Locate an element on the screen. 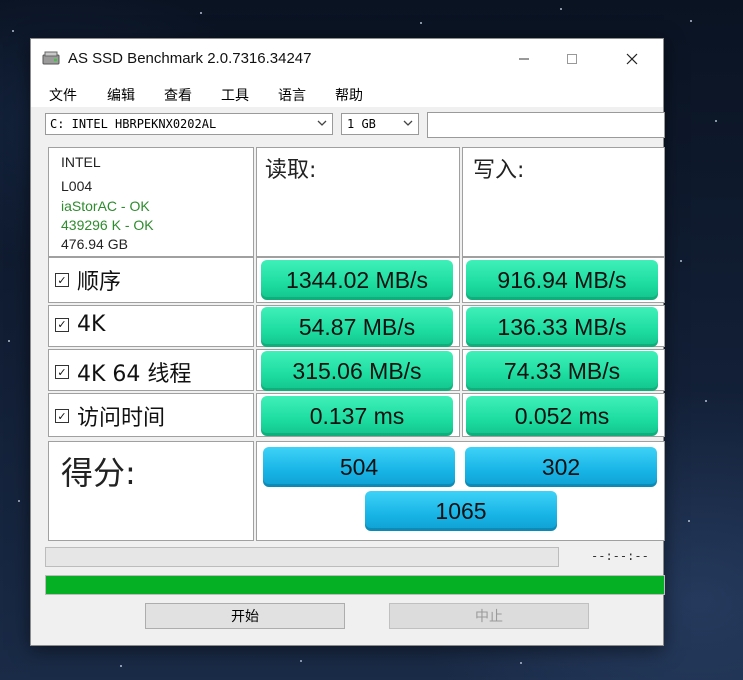 This screenshot has width=743, height=680. hard-drive-icon is located at coordinates (51, 58).